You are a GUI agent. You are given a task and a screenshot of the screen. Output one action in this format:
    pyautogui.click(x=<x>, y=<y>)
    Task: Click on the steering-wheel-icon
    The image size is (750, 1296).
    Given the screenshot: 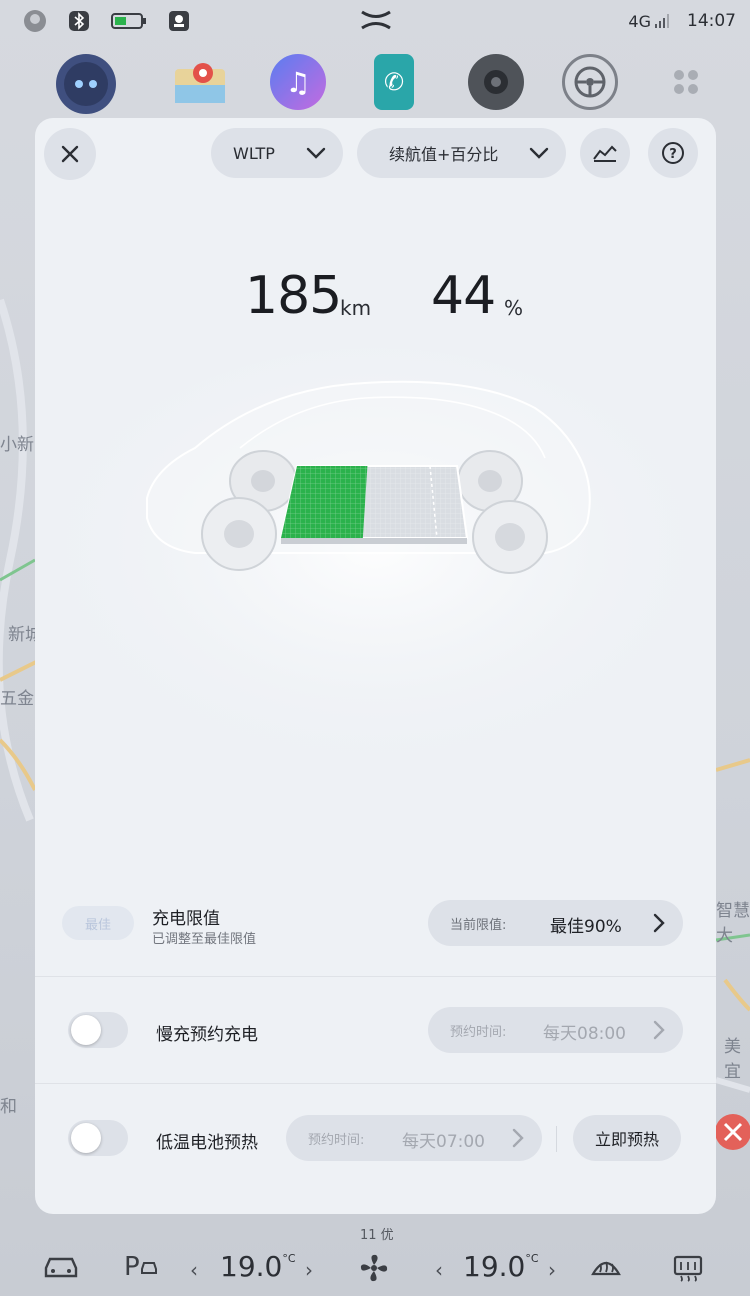 What is the action you would take?
    pyautogui.click(x=590, y=82)
    